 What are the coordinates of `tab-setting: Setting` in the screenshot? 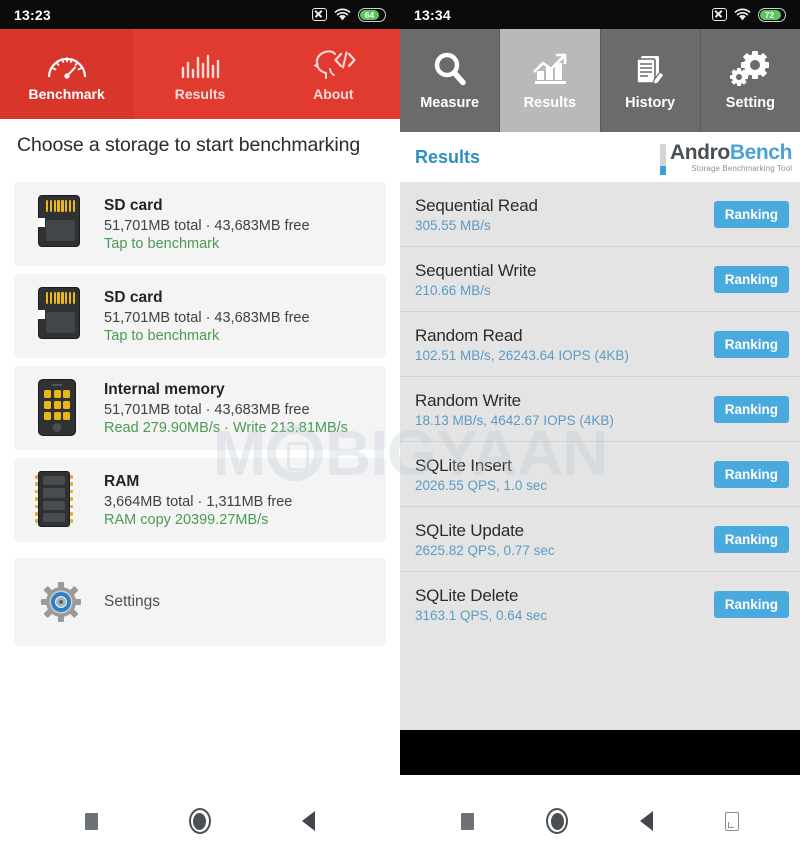 It's located at (750, 80).